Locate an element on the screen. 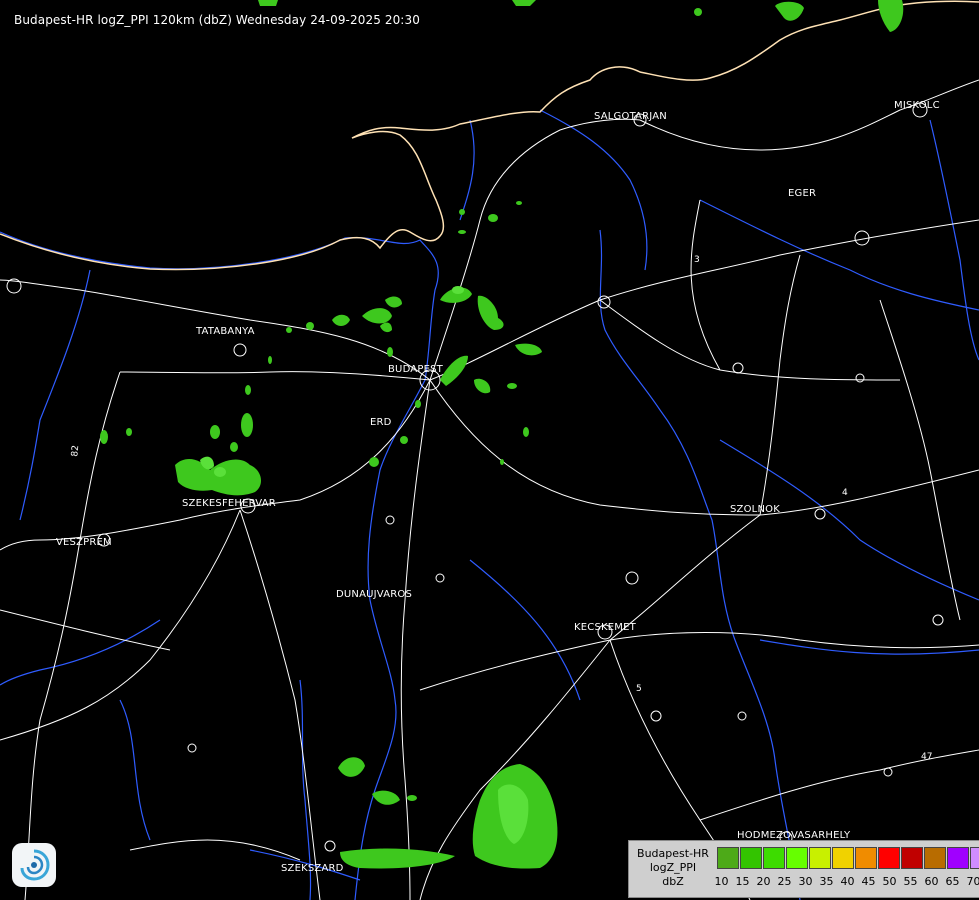 The width and height of the screenshot is (979, 900). city-label-tatabanya: TATABANYA is located at coordinates (225, 331).